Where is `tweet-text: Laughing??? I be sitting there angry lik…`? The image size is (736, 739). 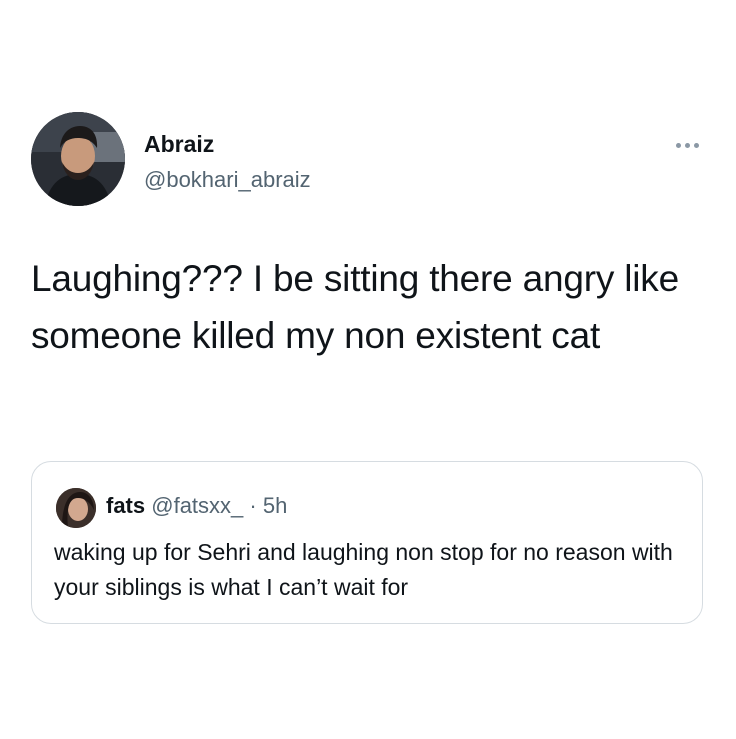 tweet-text: Laughing??? I be sitting there angry lik… is located at coordinates (355, 307).